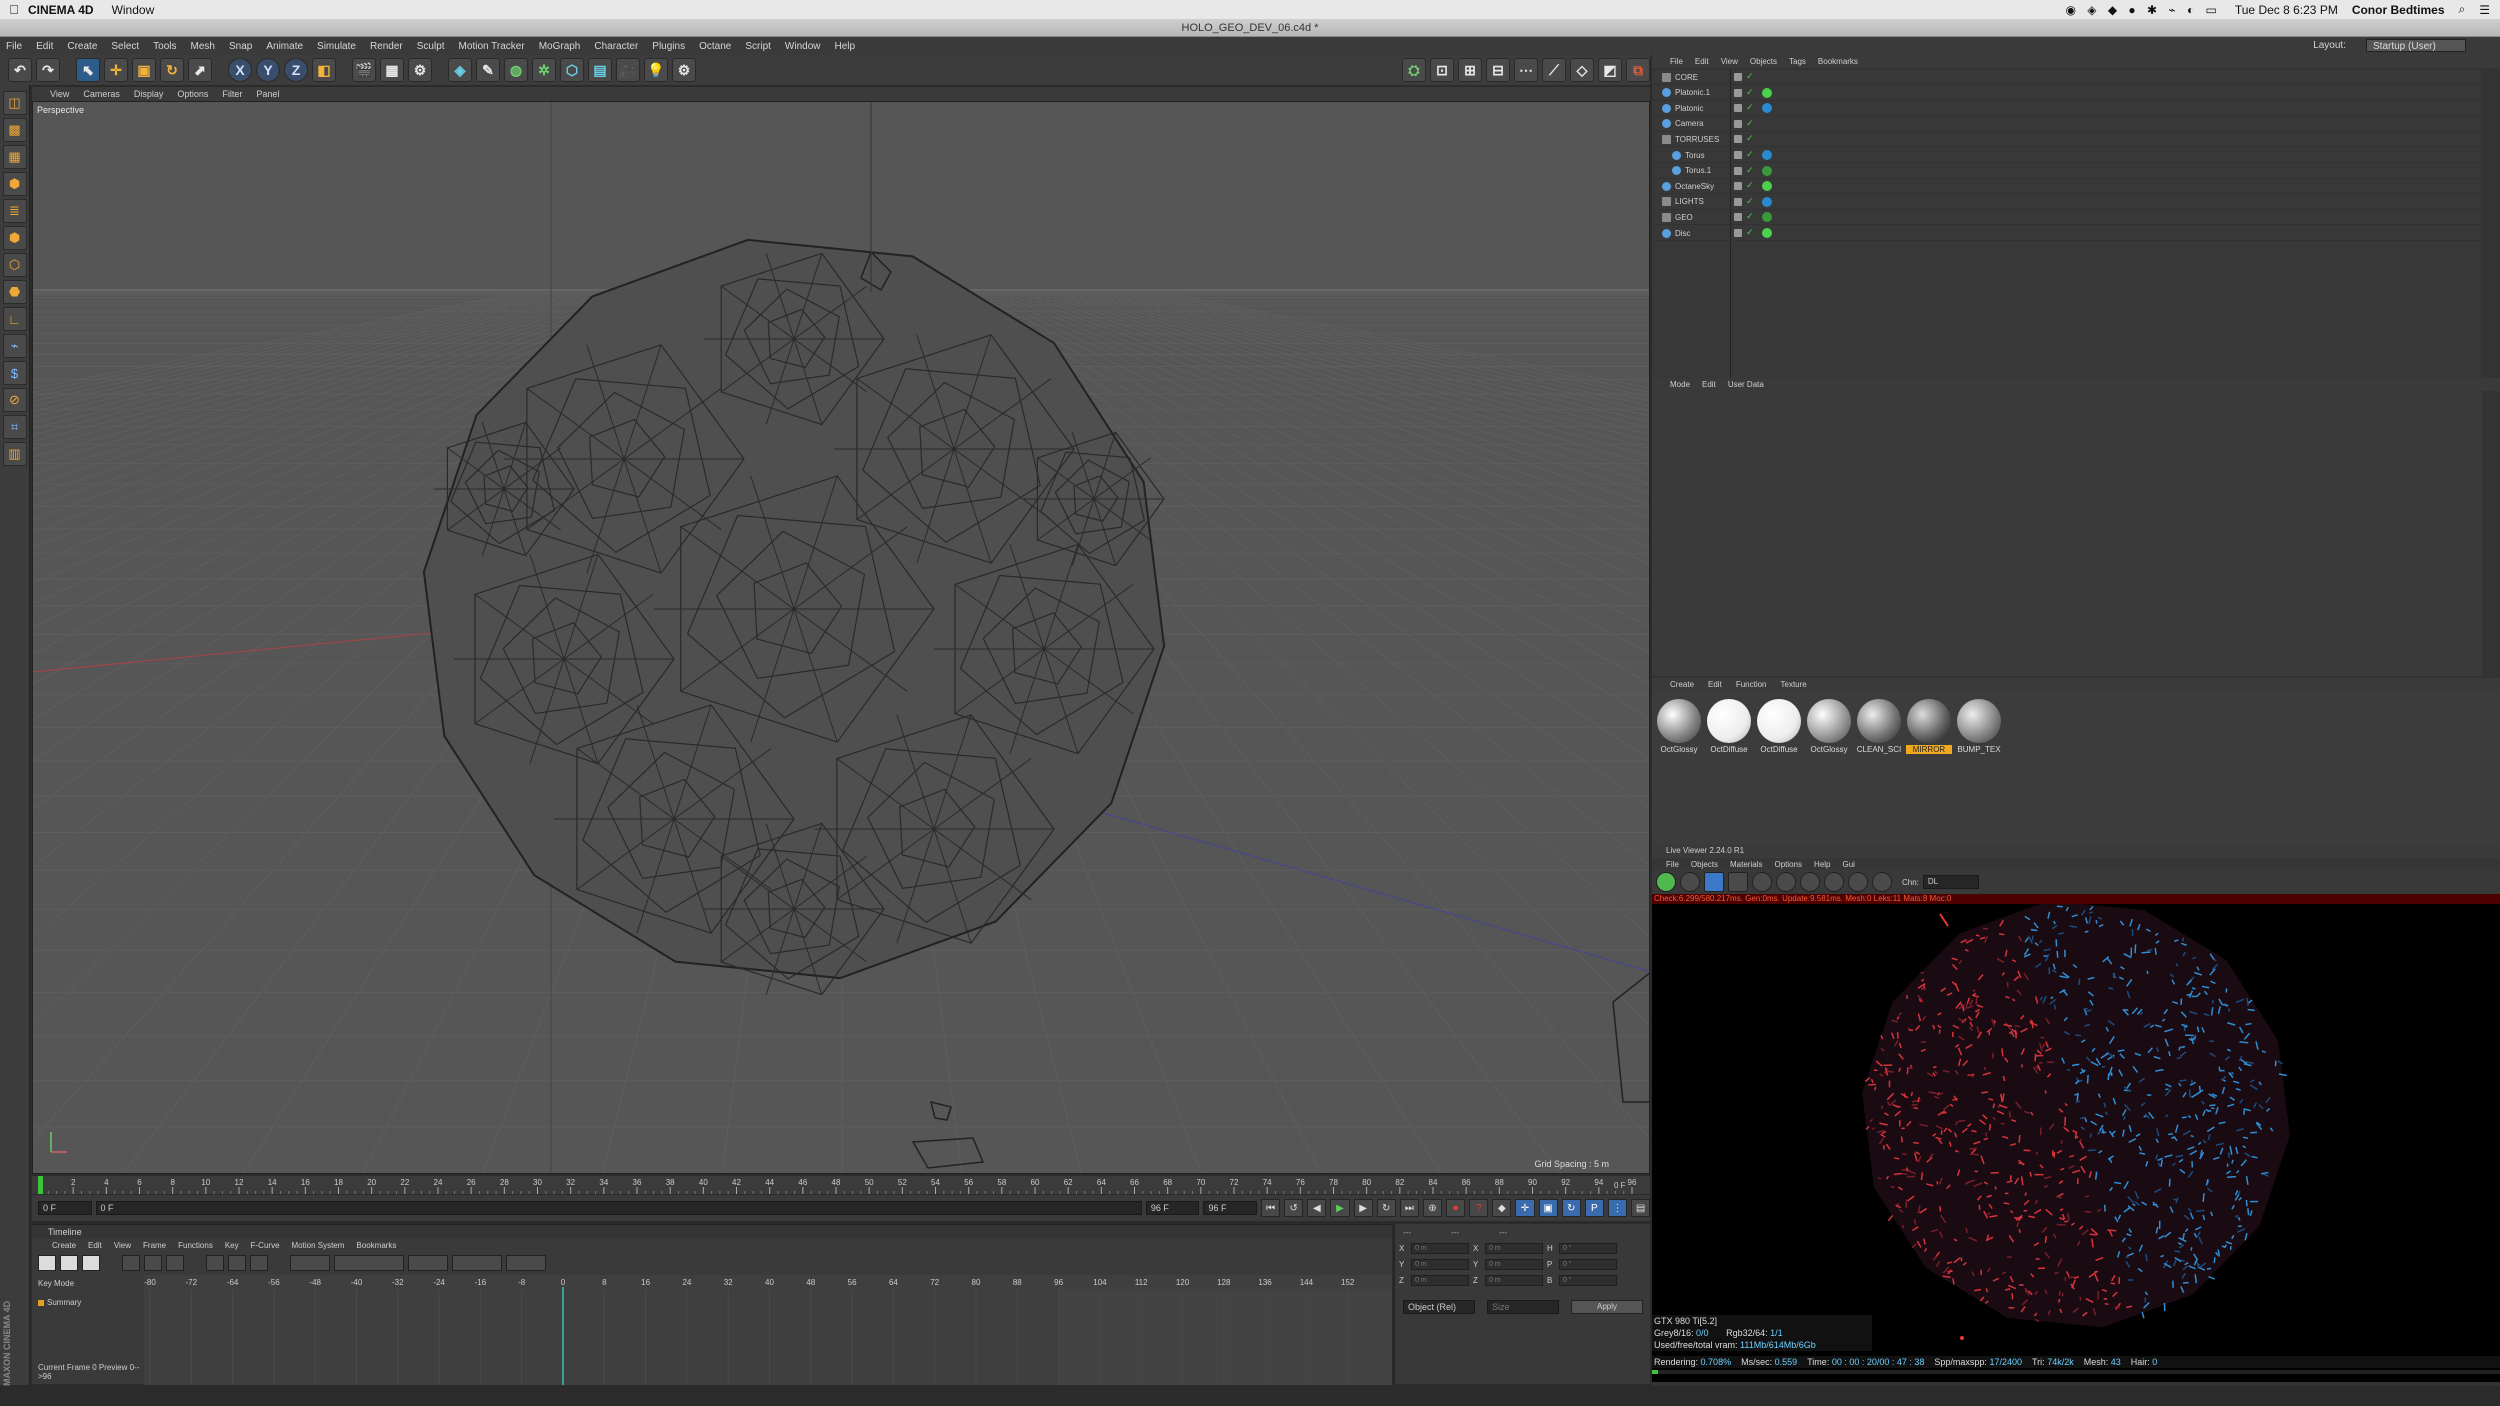 The width and height of the screenshot is (2500, 1406). Describe the element at coordinates (616, 46) in the screenshot. I see `menu-character: Character` at that location.